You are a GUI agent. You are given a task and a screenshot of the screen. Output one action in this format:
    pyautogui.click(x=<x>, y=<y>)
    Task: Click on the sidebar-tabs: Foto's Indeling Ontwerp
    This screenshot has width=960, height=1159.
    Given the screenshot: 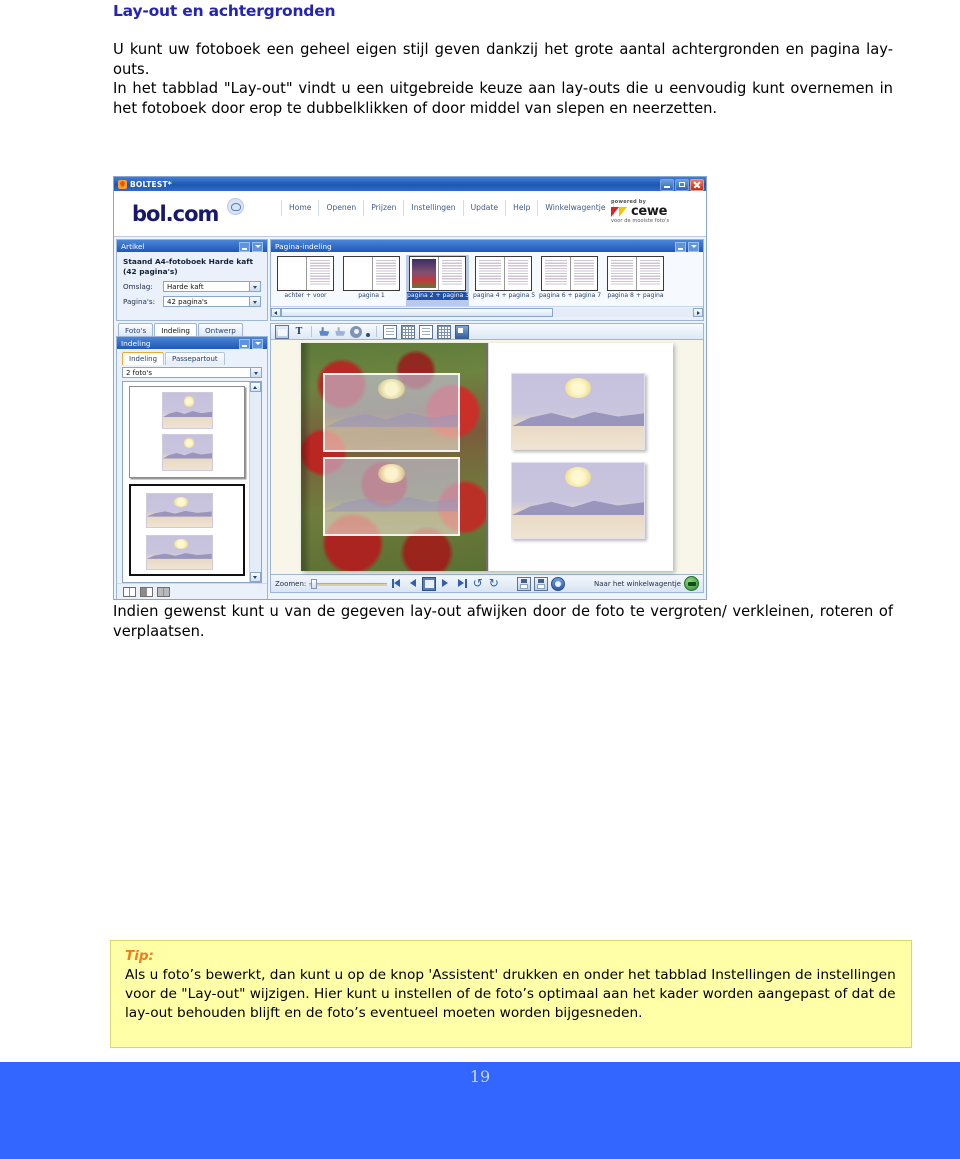 What is the action you would take?
    pyautogui.click(x=192, y=329)
    